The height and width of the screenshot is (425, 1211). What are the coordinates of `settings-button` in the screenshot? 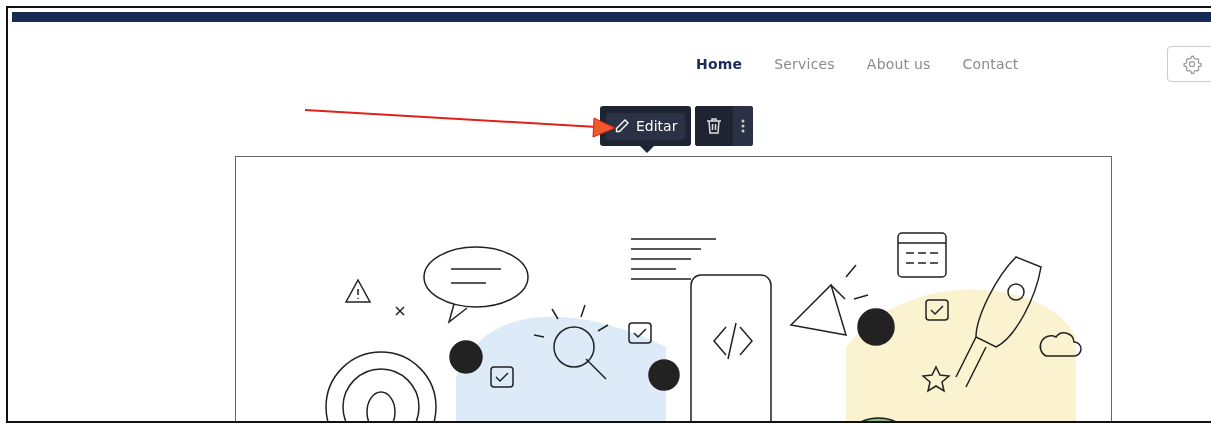 It's located at (1189, 64).